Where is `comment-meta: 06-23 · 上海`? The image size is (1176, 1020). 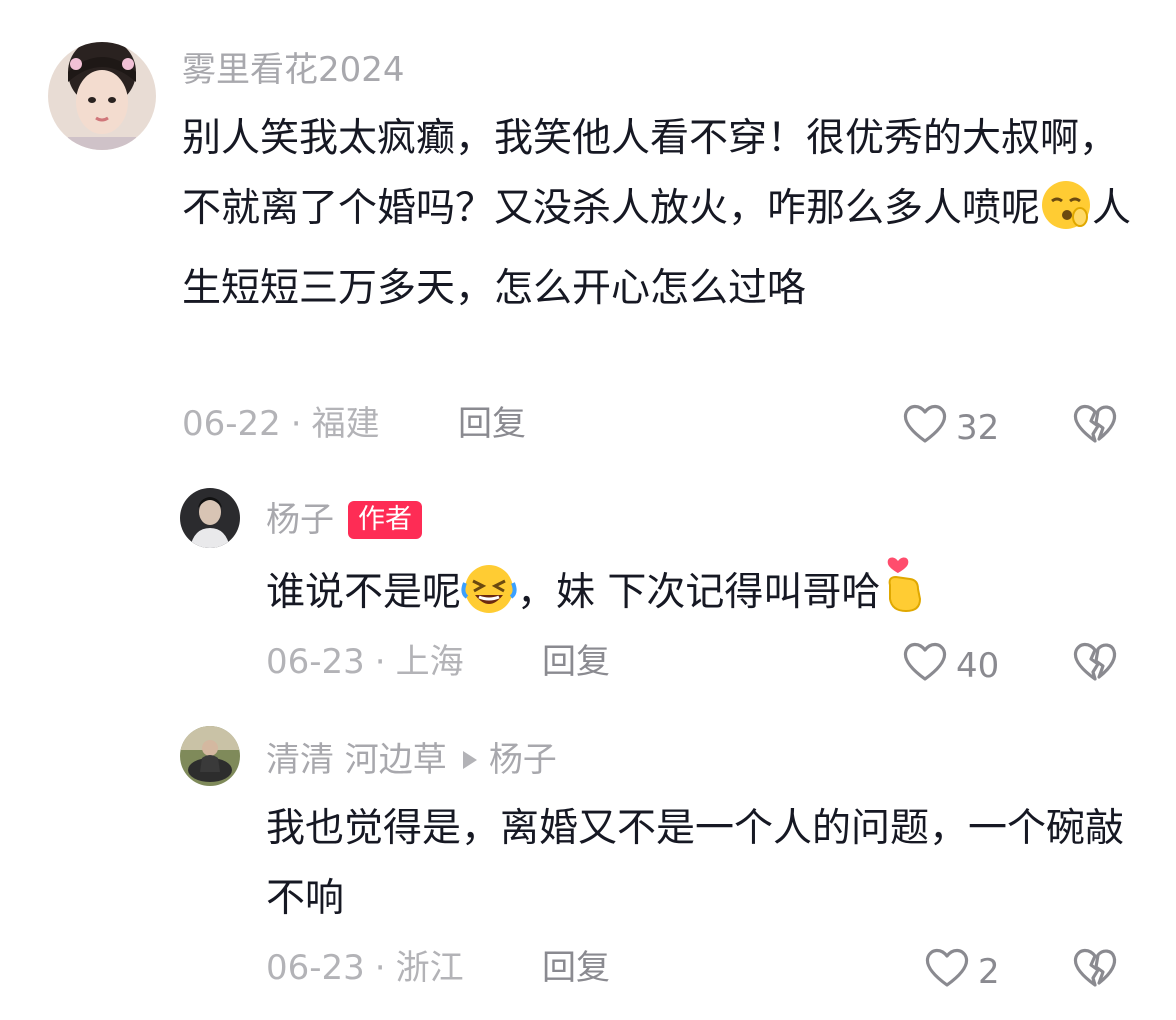
comment-meta: 06-23 · 上海 is located at coordinates (365, 662).